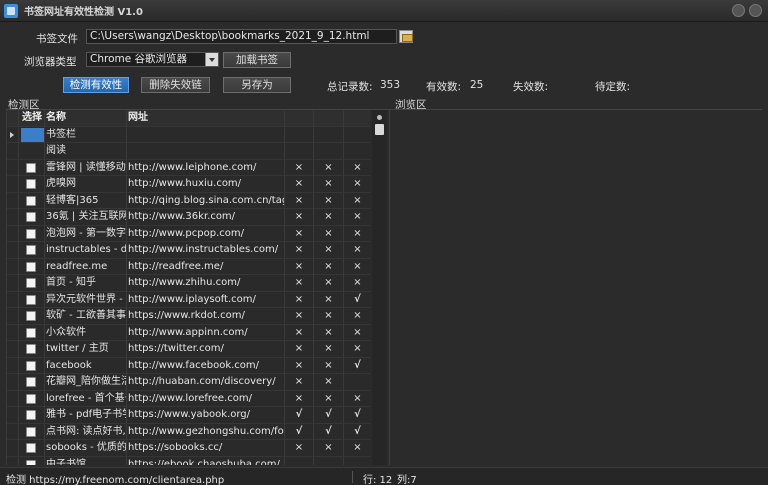  I want to click on row-url: http://qing.blog.sina.com.cn/tag/365, so click(206, 200).